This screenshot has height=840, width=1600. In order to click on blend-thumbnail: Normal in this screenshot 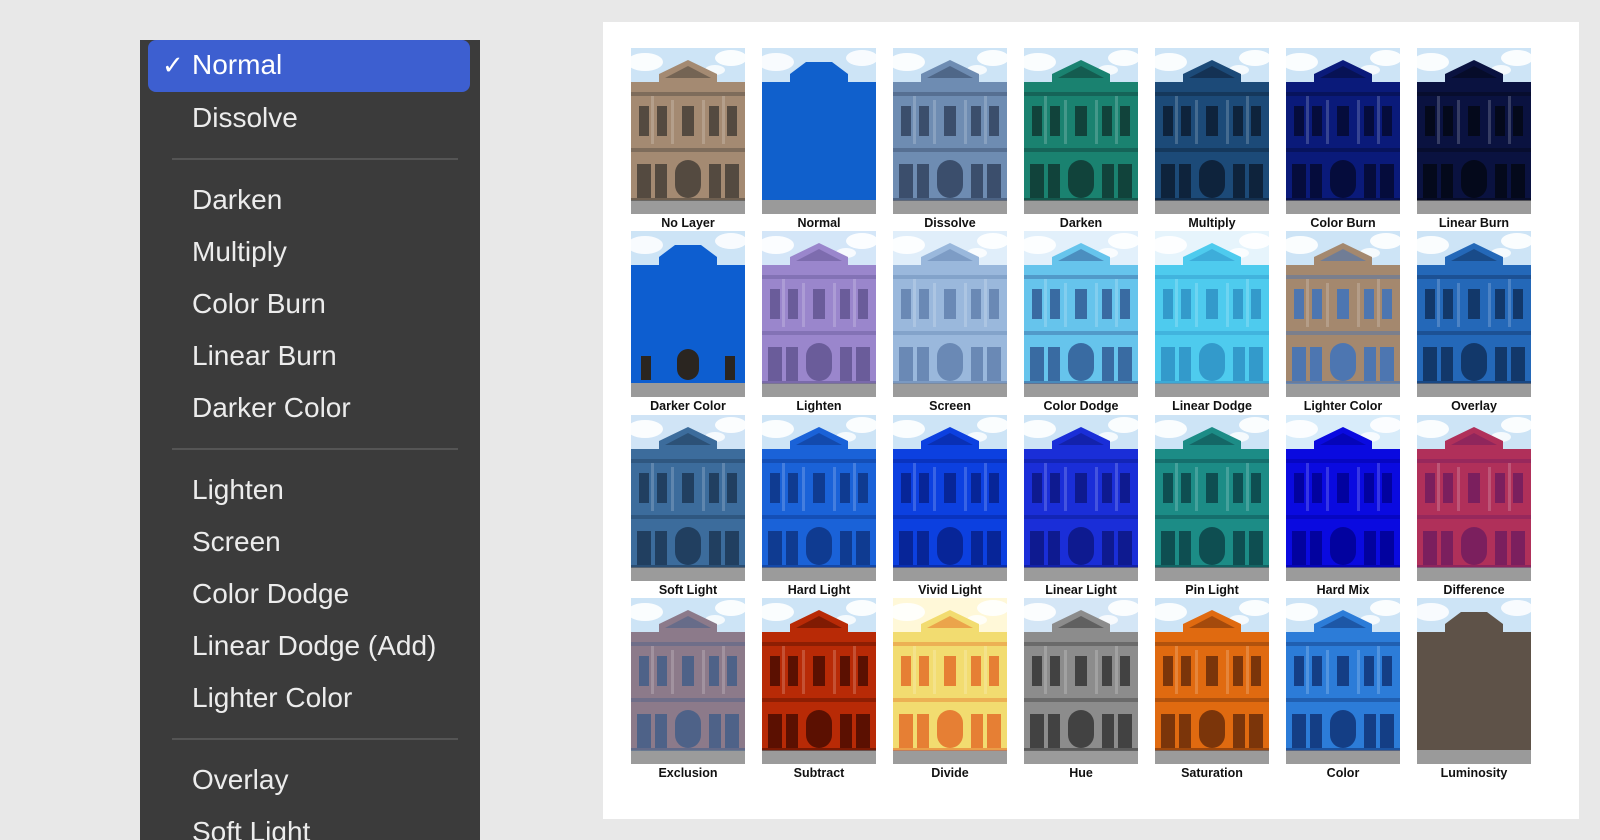, I will do `click(819, 141)`.